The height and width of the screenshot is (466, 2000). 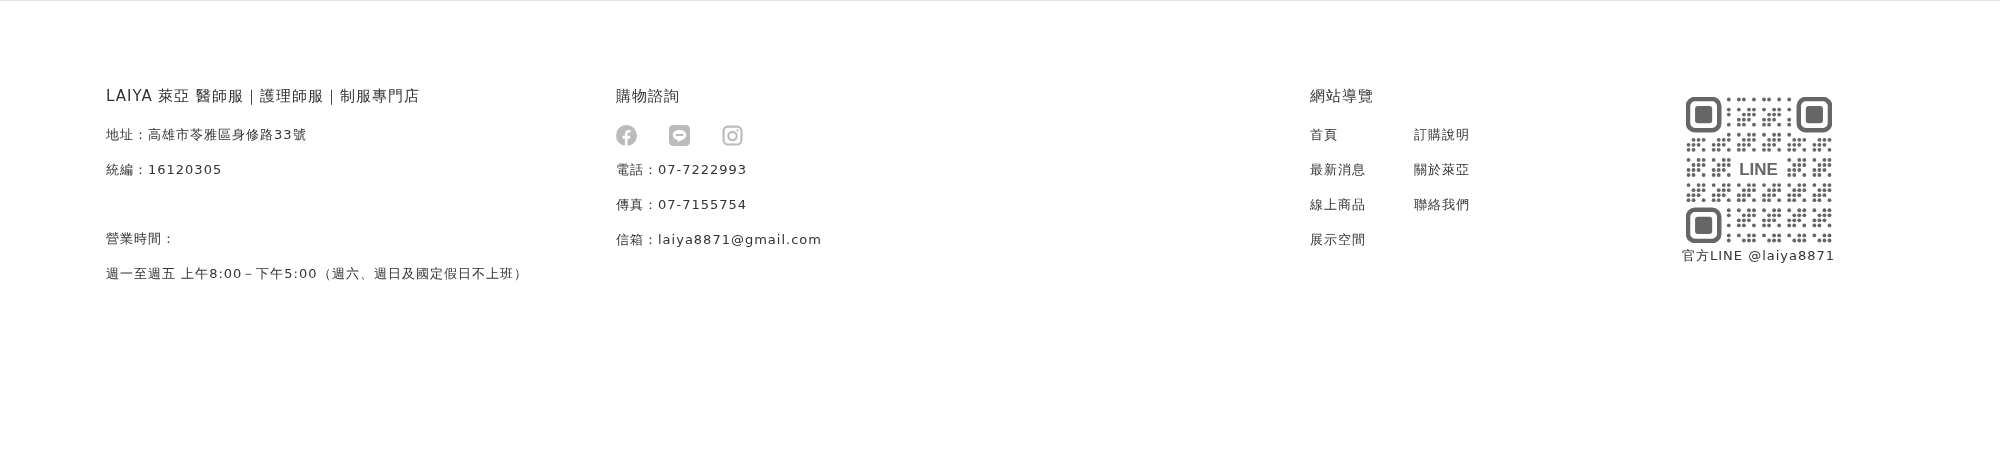 I want to click on facebook-icon, so click(x=626, y=135).